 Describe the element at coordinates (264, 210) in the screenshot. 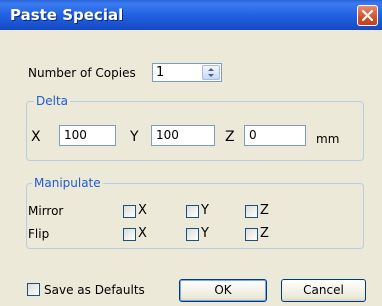

I see `mirror-z-label: Z` at that location.